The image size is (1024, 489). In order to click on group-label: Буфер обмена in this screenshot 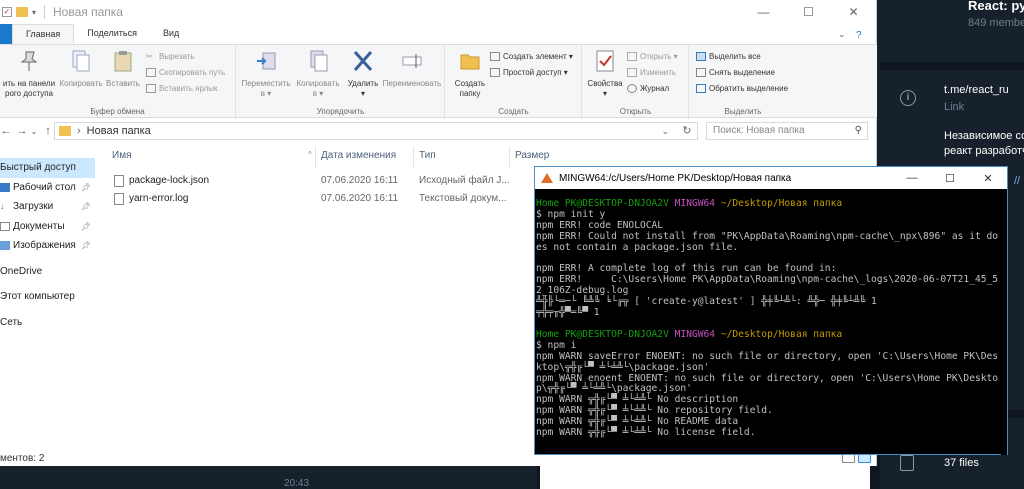, I will do `click(117, 111)`.